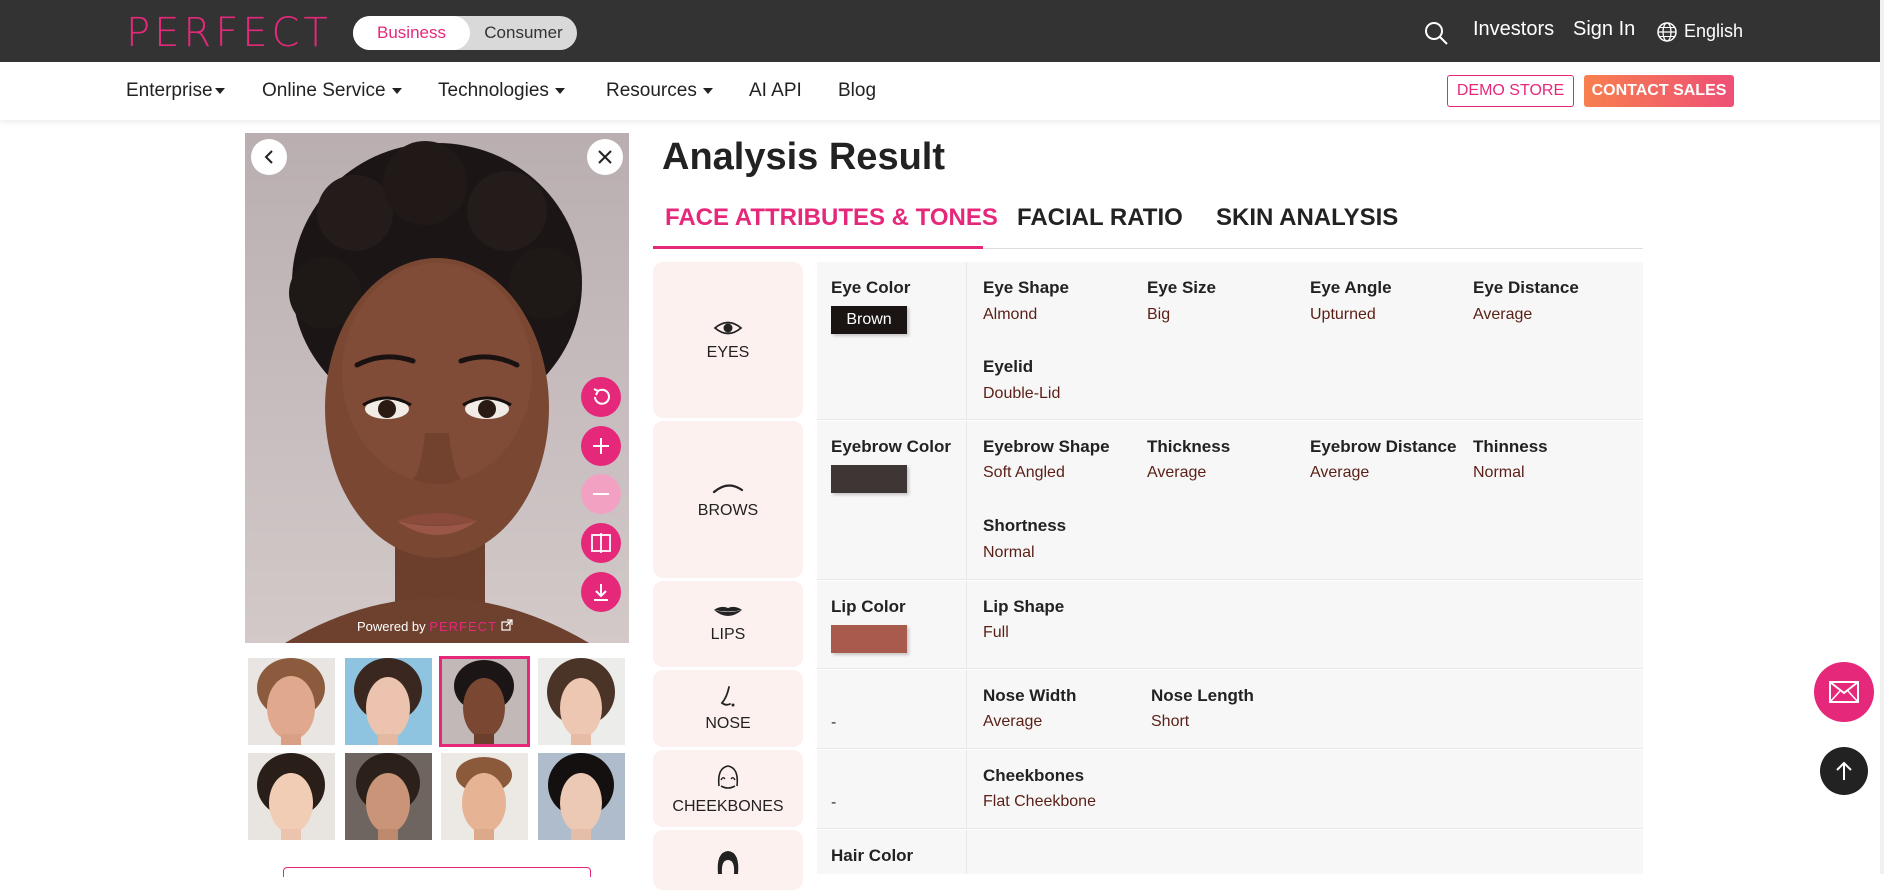 The height and width of the screenshot is (890, 1884). Describe the element at coordinates (1189, 446) in the screenshot. I see `attr-label: Thickness` at that location.